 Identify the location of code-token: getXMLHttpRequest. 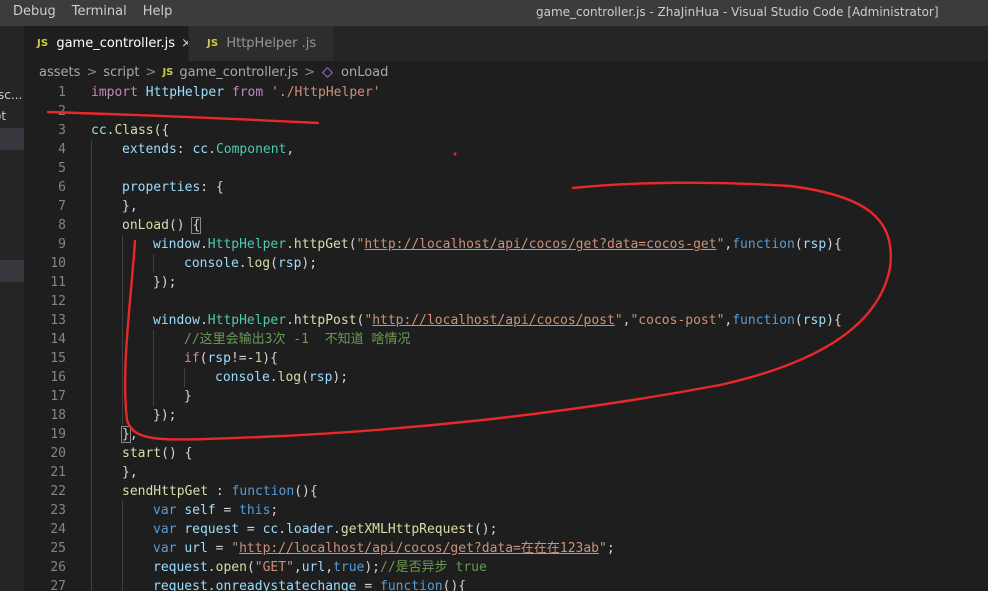
(407, 529).